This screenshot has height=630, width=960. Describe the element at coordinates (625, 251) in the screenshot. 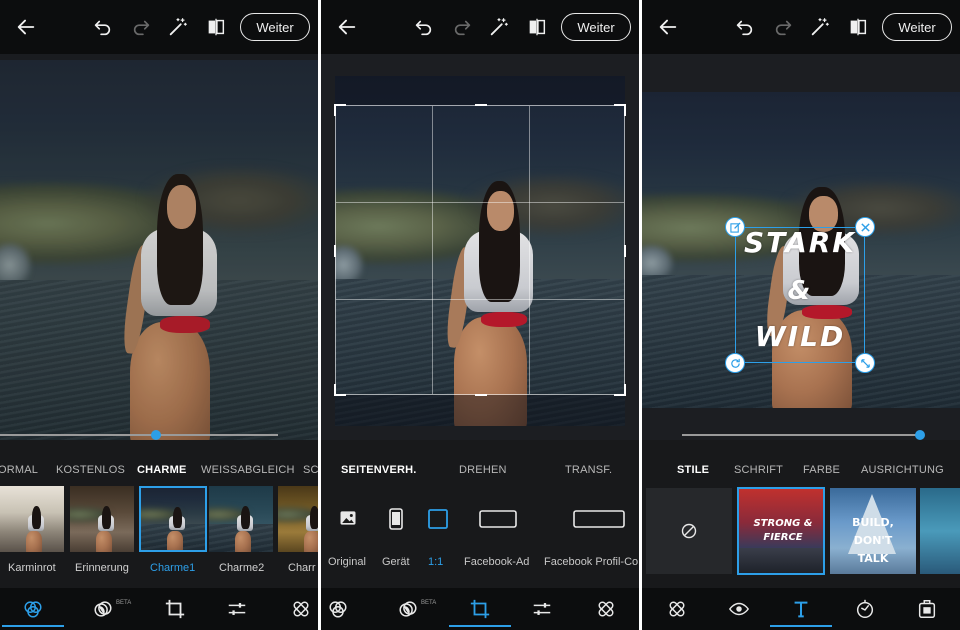

I see `crop-handle-right` at that location.